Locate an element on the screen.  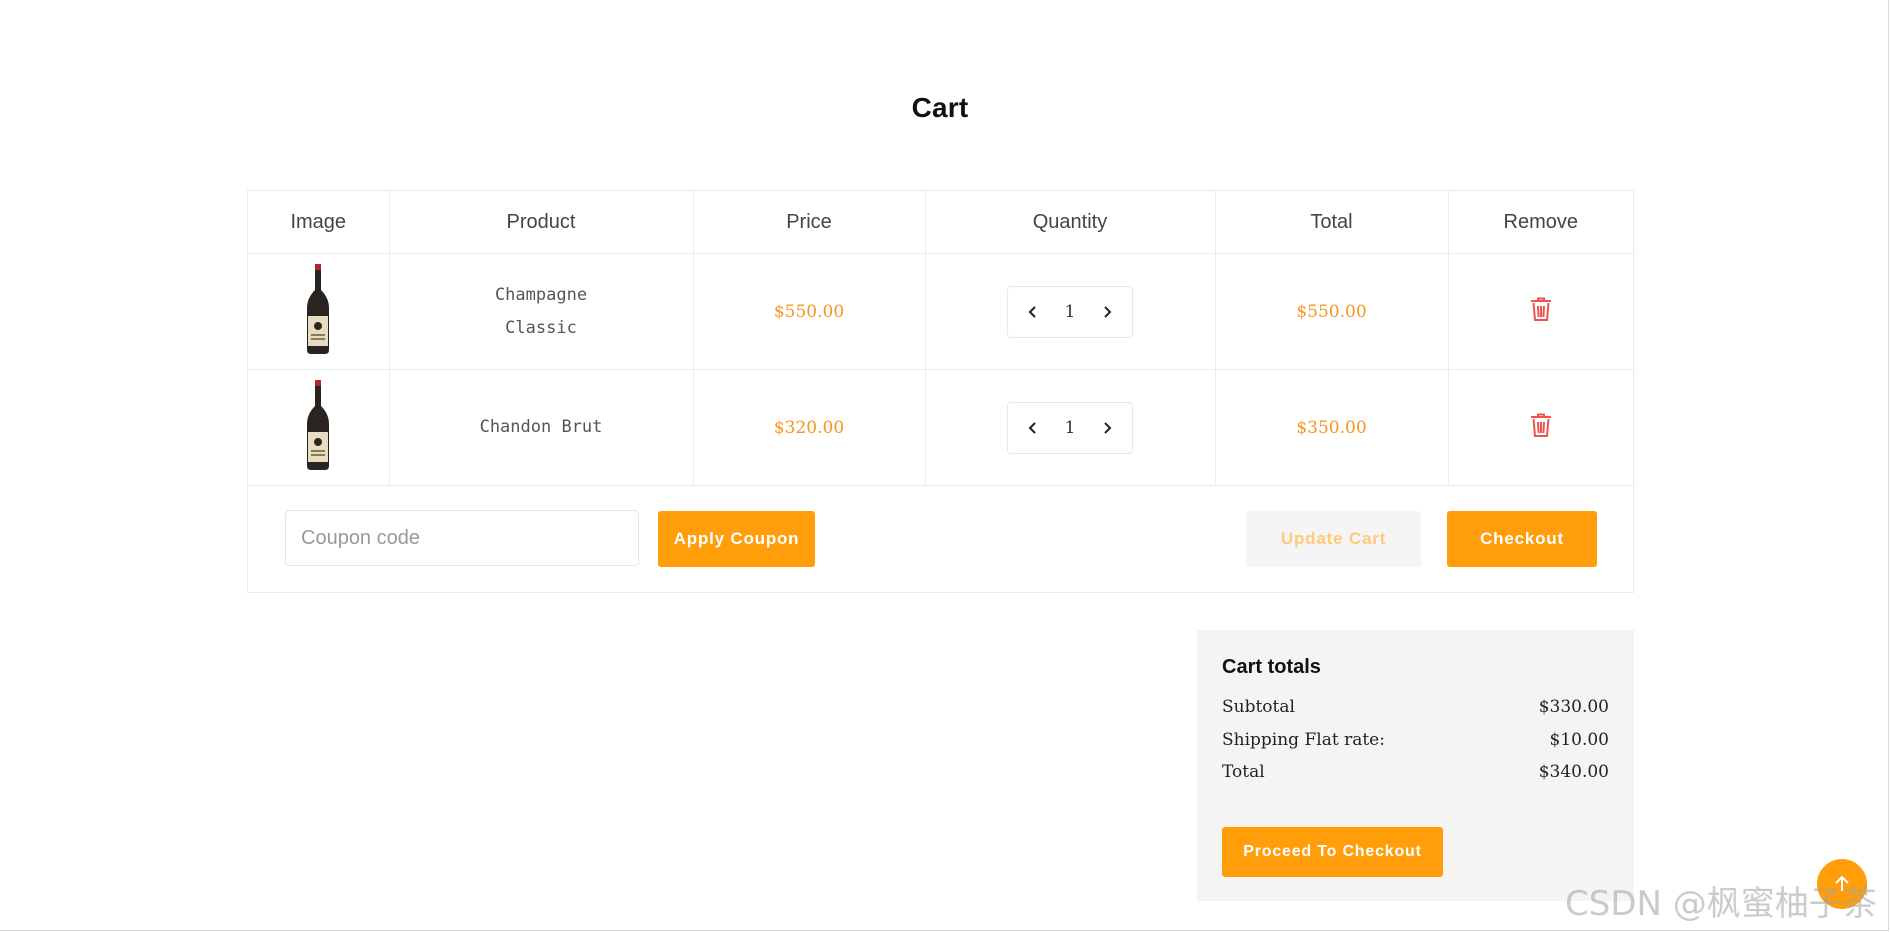
header-product: Product is located at coordinates (541, 222).